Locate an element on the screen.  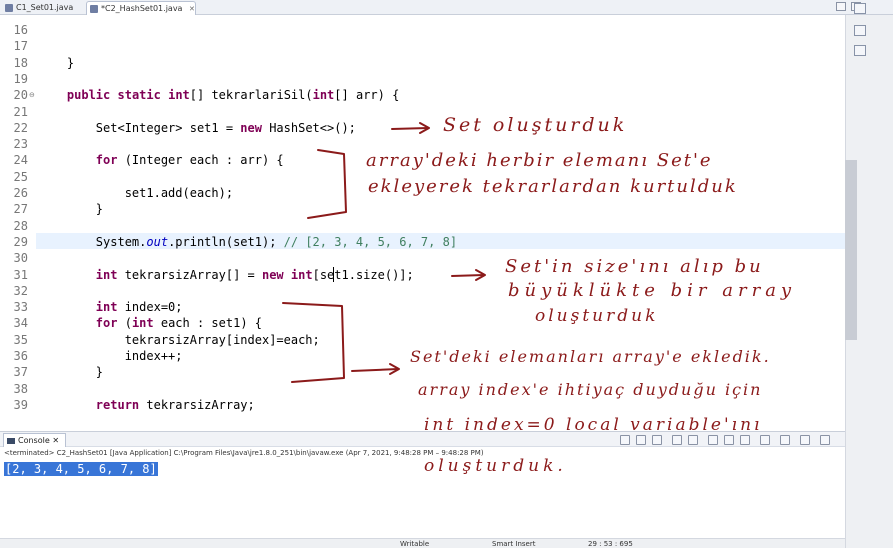
tab-c2-hashset01: *C2_HashSet01.java ✕ is located at coordinates (141, 8).